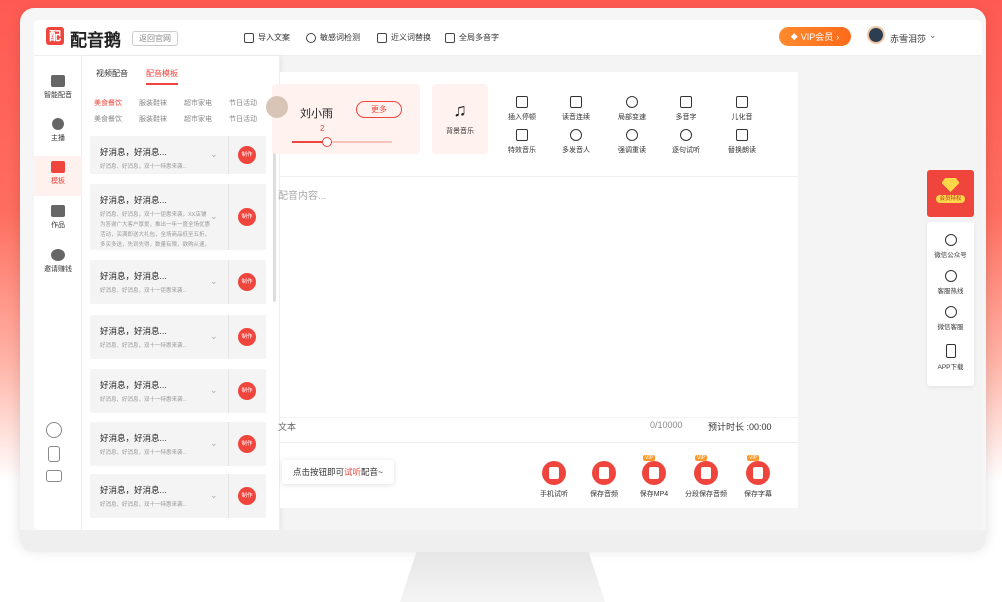 Image resolution: width=1002 pixels, height=602 pixels. Describe the element at coordinates (686, 142) in the screenshot. I see `sentence-listen-button: 逐句试听` at that location.